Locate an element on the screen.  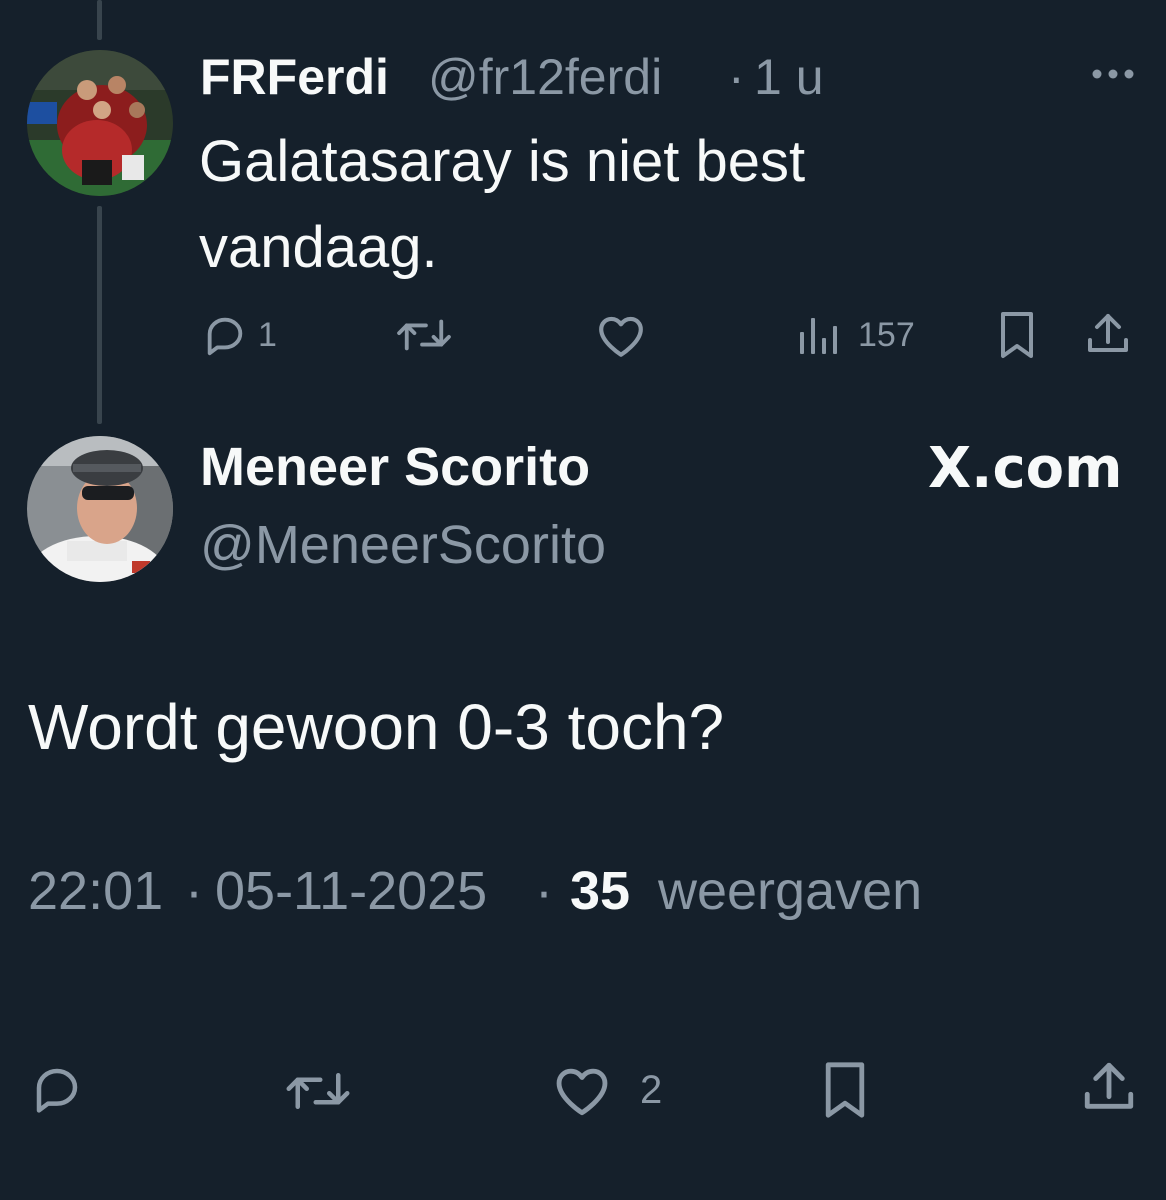
parent-retweet-icon is located at coordinates (424, 335).